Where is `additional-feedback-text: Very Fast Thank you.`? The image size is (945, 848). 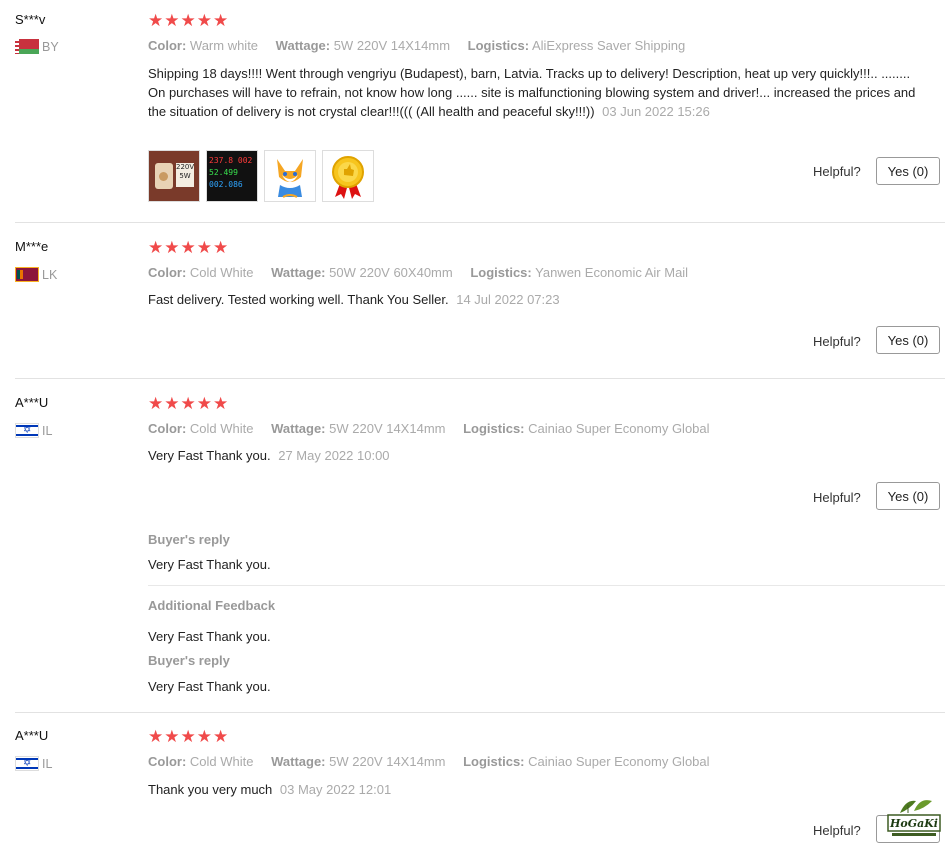 additional-feedback-text: Very Fast Thank you. is located at coordinates (209, 636).